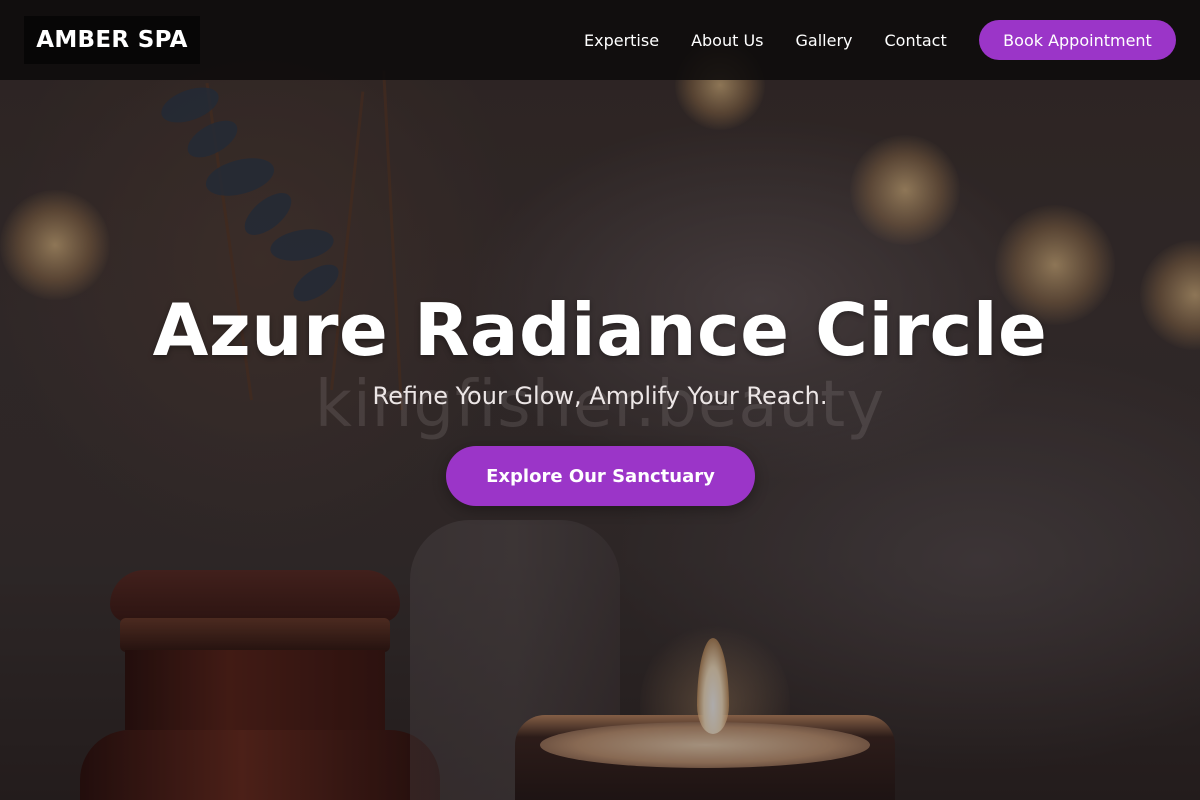  Describe the element at coordinates (600, 330) in the screenshot. I see `hero-title: Azure Radiance Circle` at that location.